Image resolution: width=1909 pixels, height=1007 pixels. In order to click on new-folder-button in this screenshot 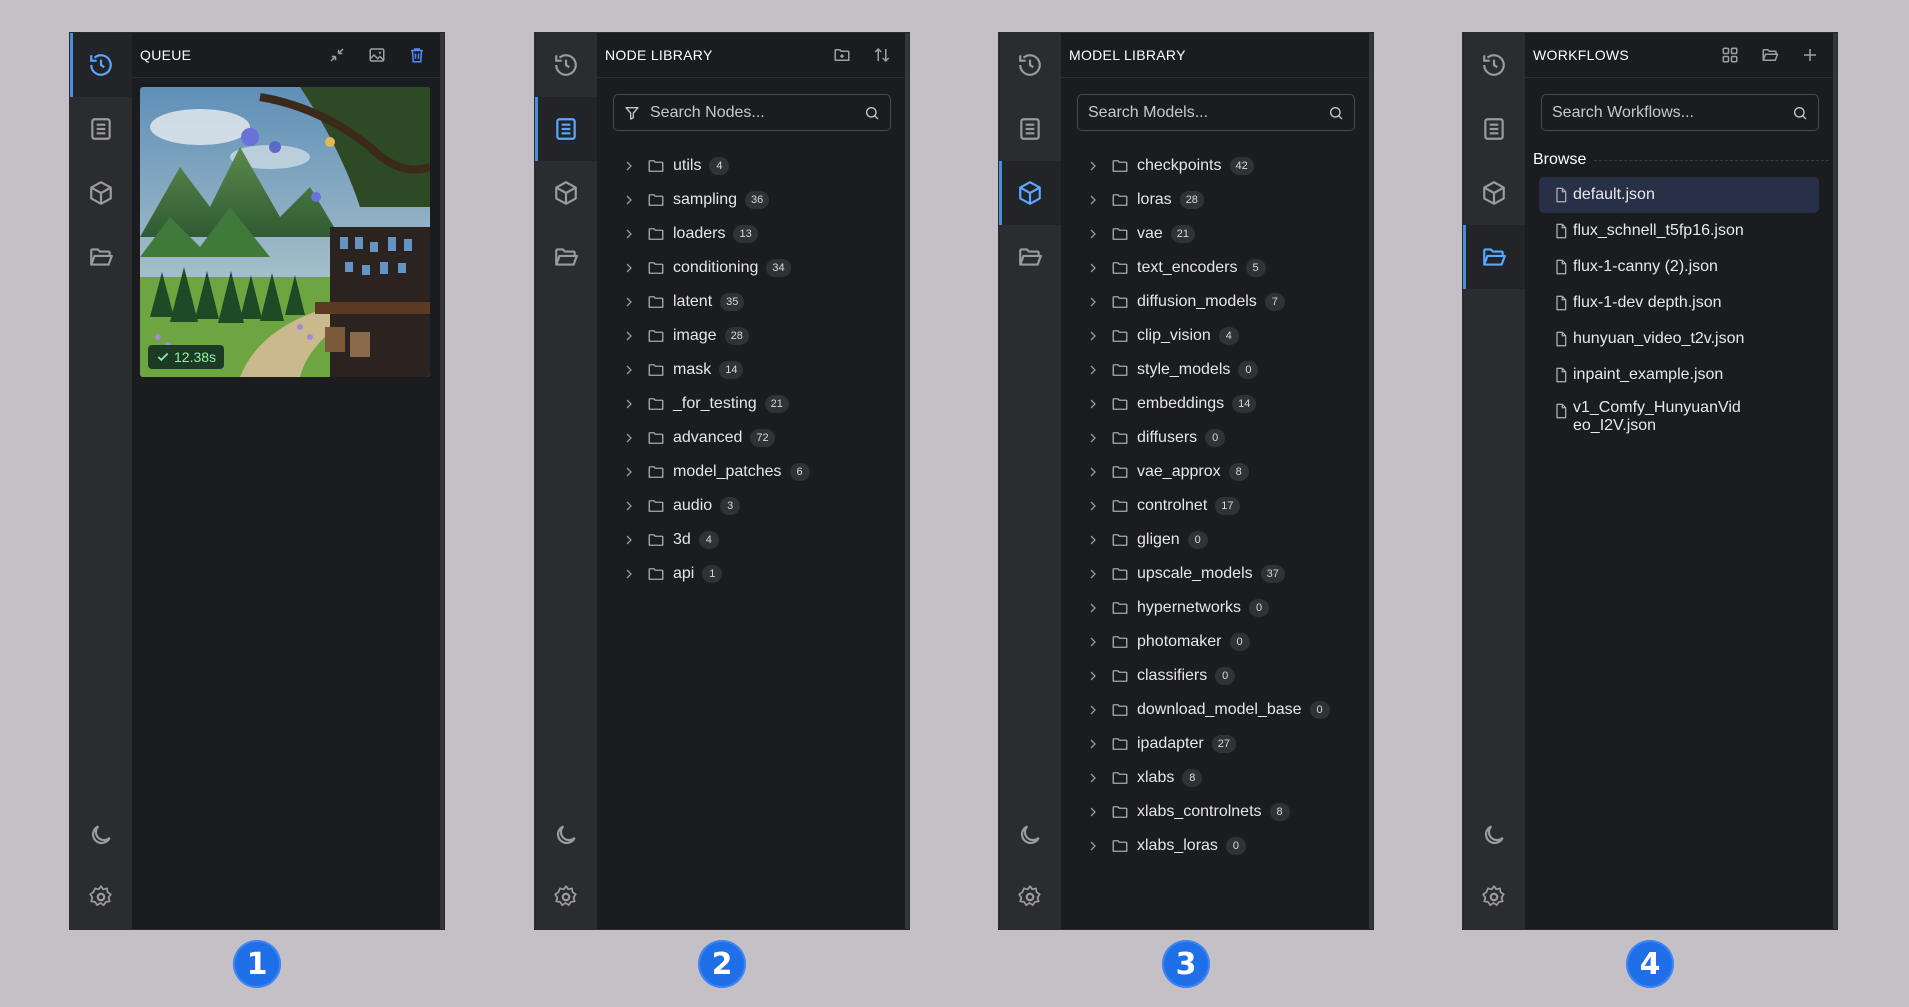, I will do `click(842, 55)`.